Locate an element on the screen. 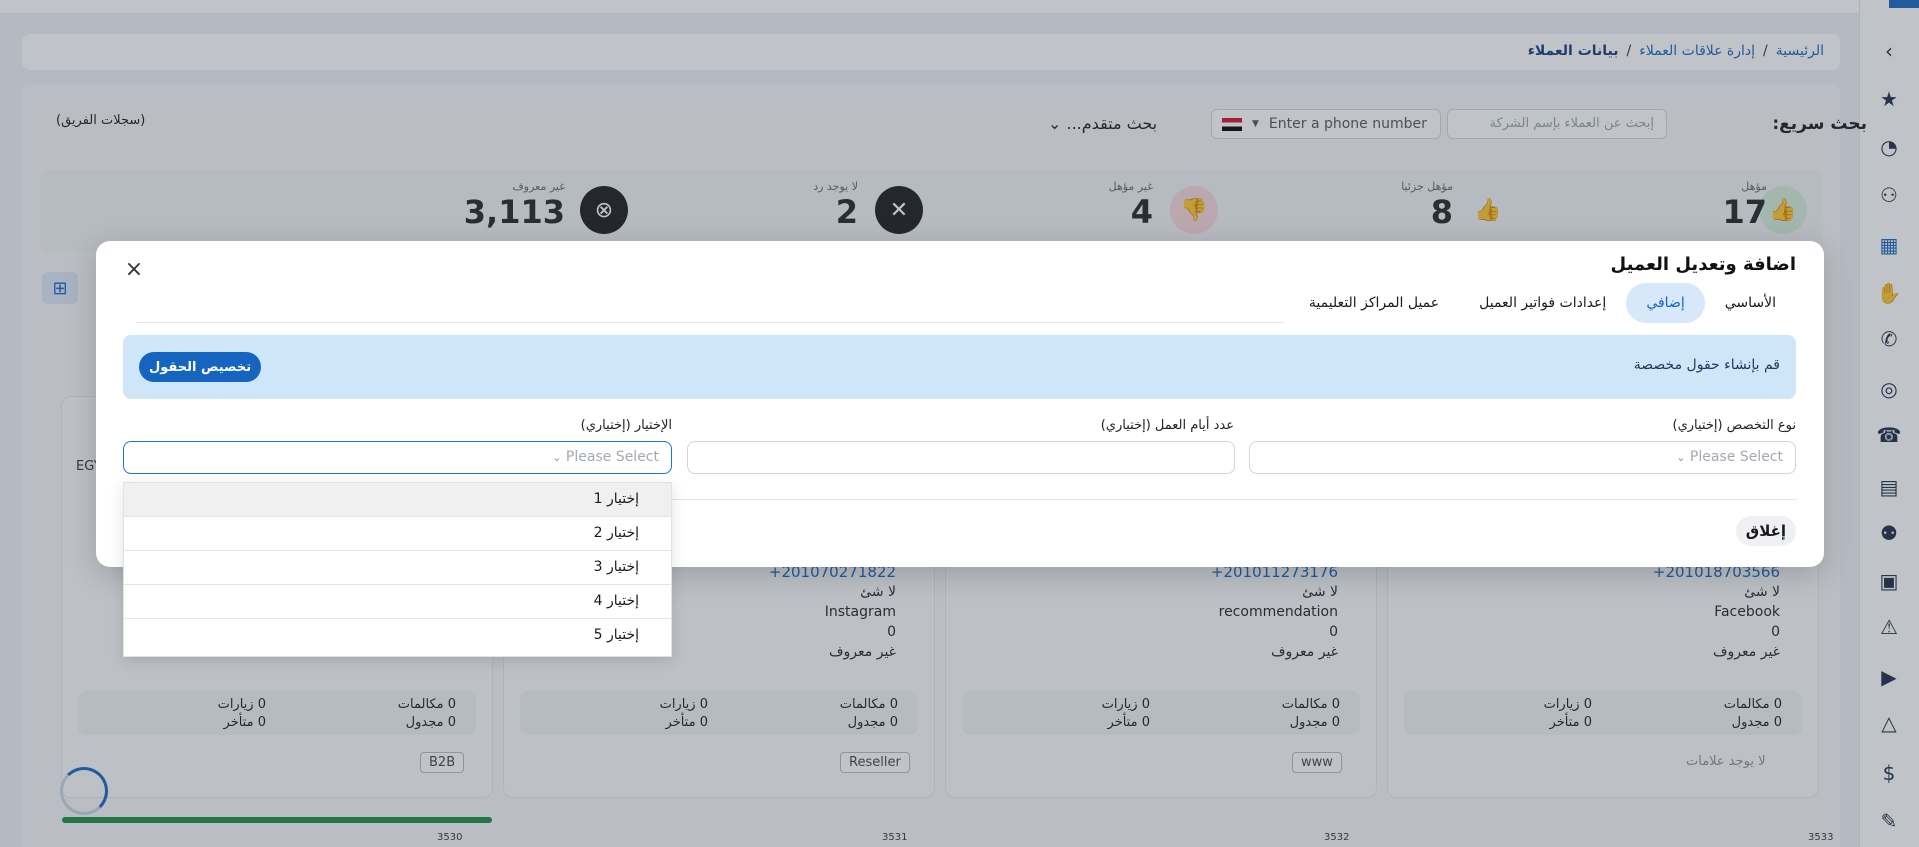 The width and height of the screenshot is (1919, 847). specialization-label: نوع التخصص (إختياري) is located at coordinates (1734, 425).